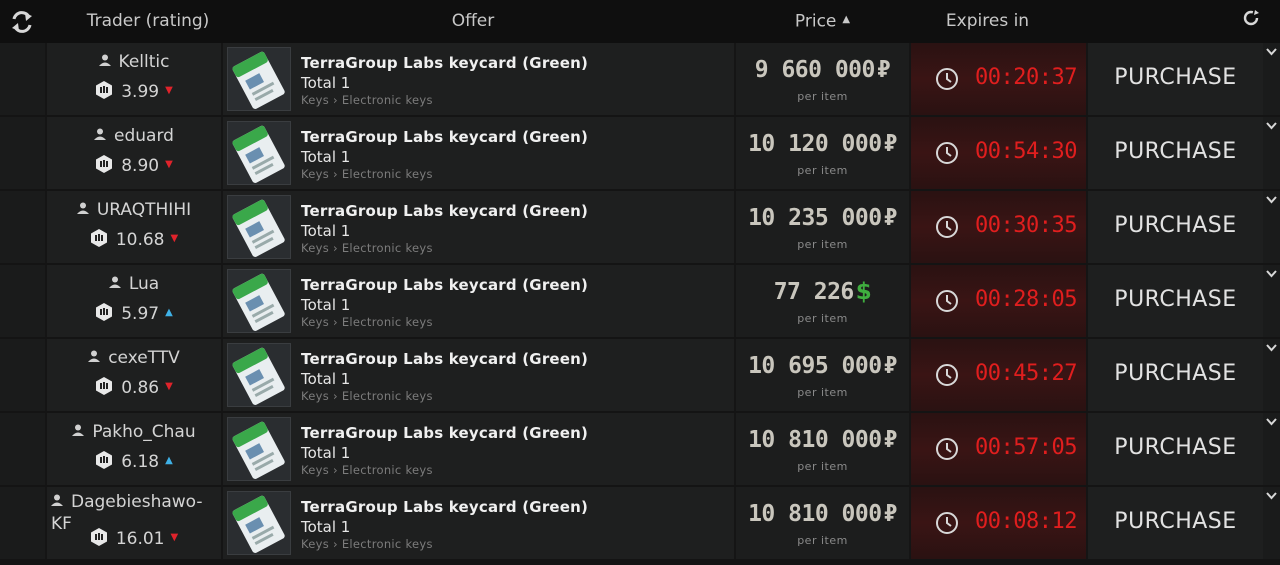 This screenshot has width=1280, height=565. I want to click on keycard-icon, so click(258, 524).